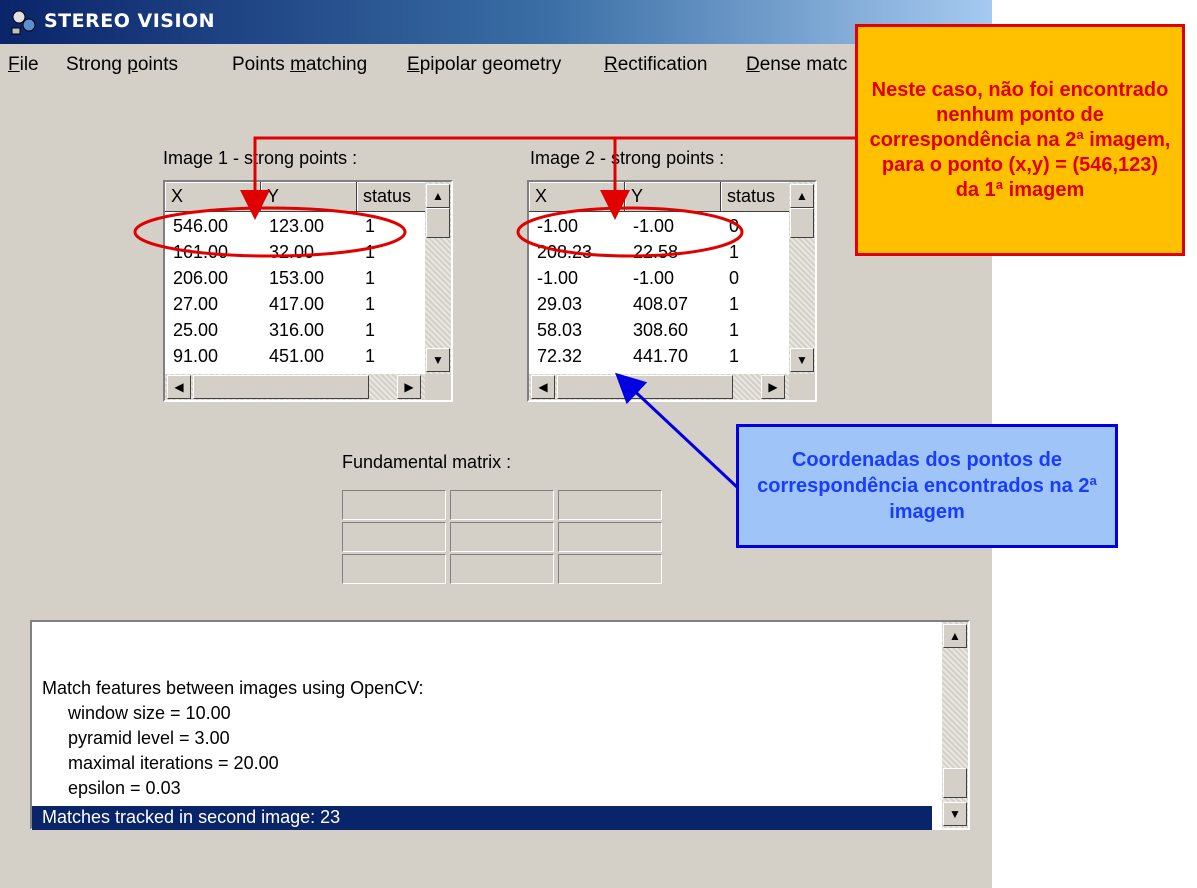 The image size is (1197, 888). What do you see at coordinates (656, 252) in the screenshot?
I see `table-cell: 22.58` at bounding box center [656, 252].